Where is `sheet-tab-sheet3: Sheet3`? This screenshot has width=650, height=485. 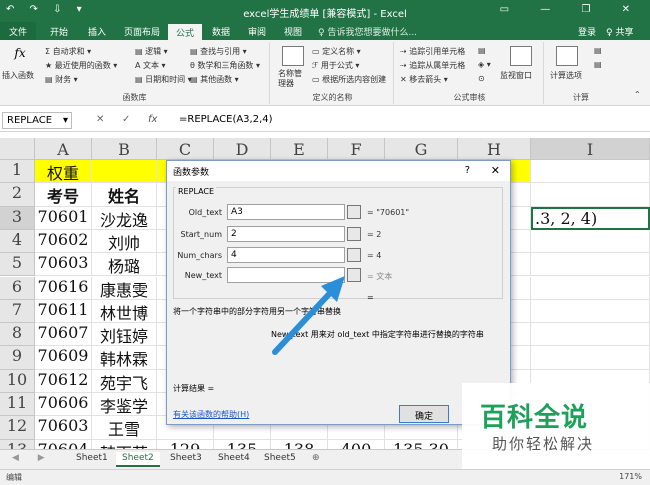
sheet-tab-sheet3: Sheet3 is located at coordinates (186, 459).